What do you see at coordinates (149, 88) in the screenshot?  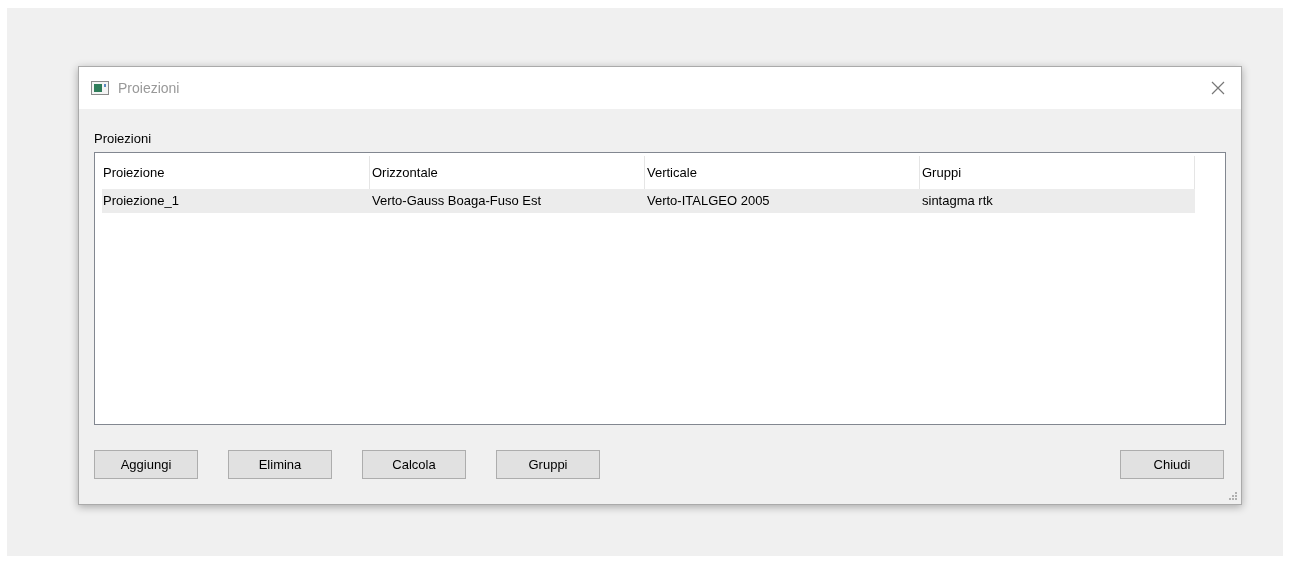 I see `window-title: Proiezioni` at bounding box center [149, 88].